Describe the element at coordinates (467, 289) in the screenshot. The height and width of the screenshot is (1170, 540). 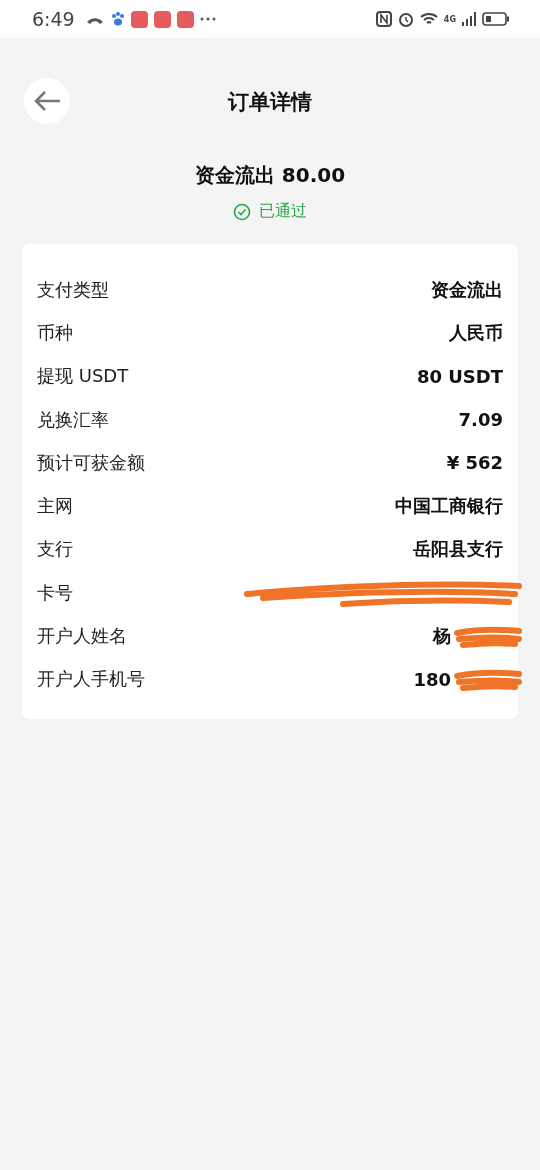
I see `detail-value: 资金流出` at that location.